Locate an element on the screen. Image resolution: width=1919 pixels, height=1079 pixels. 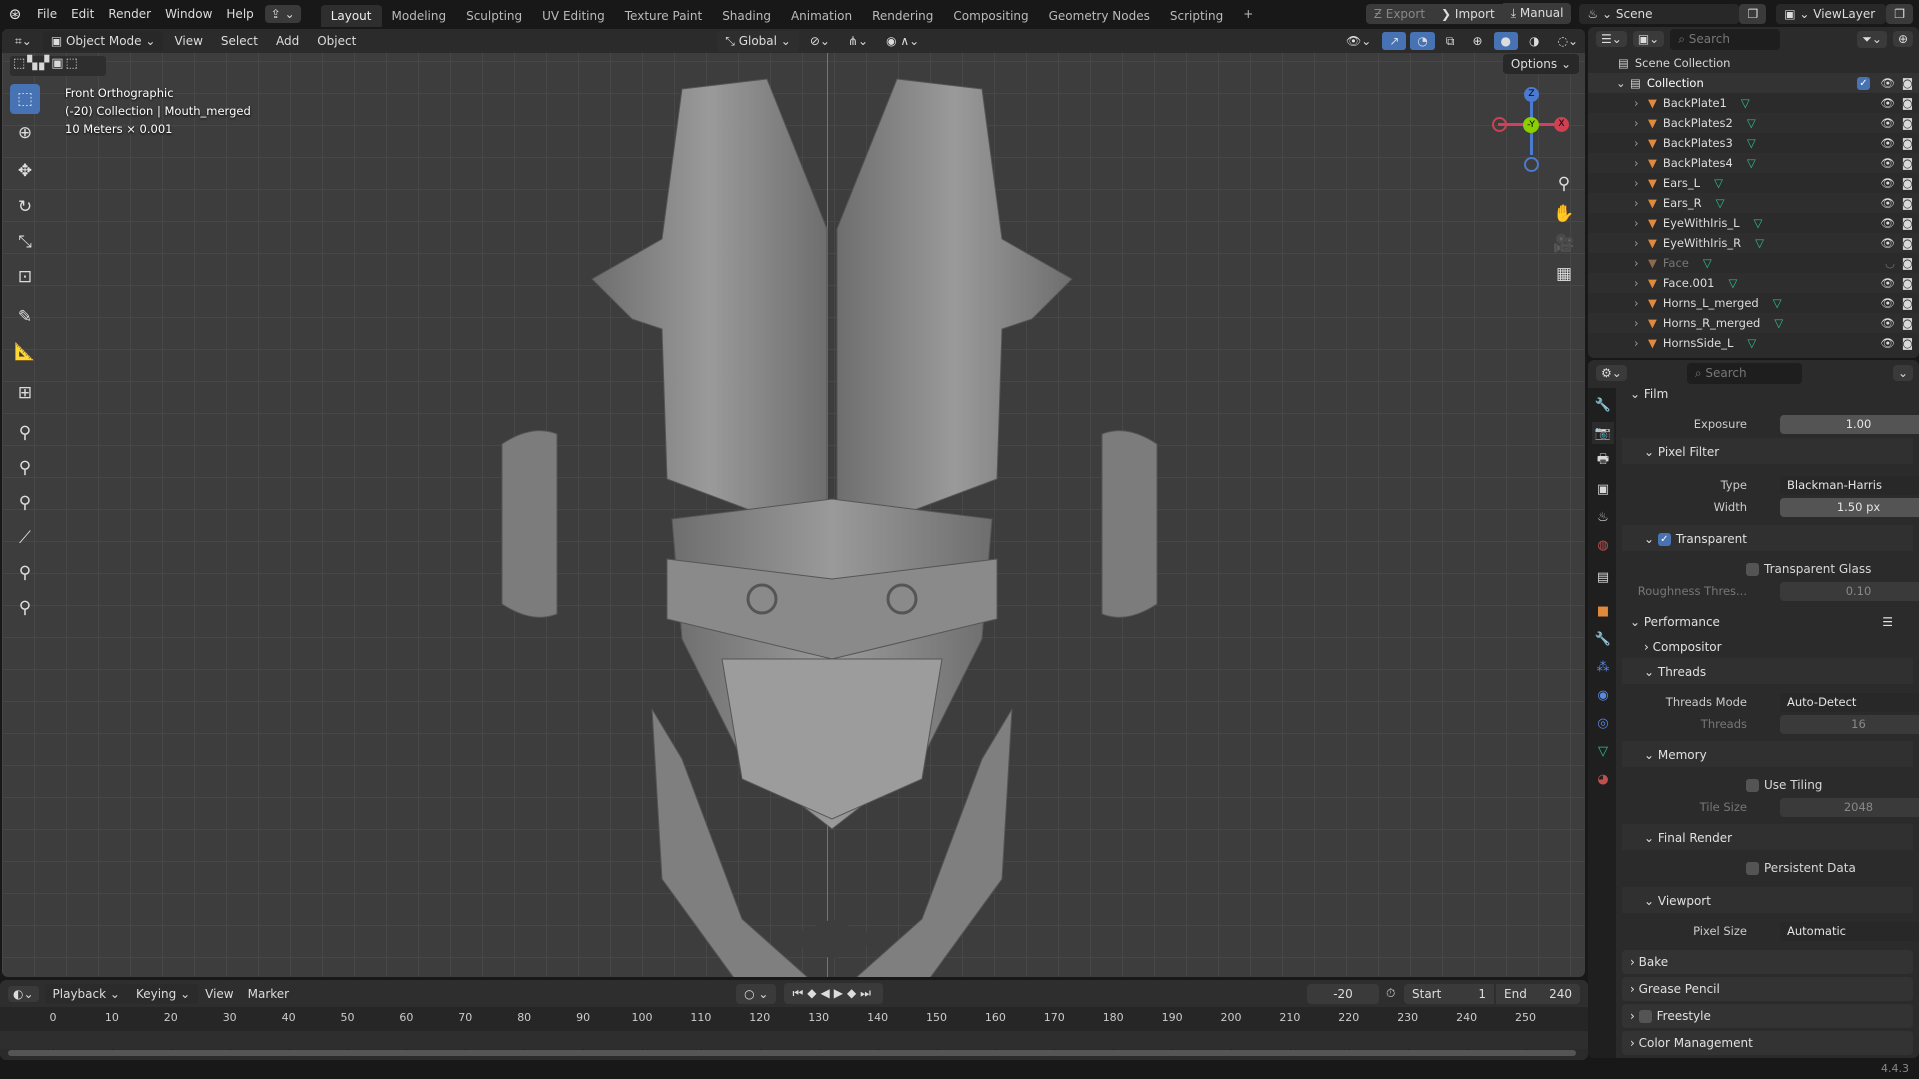
tab-modeling: Modeling is located at coordinates (419, 16).